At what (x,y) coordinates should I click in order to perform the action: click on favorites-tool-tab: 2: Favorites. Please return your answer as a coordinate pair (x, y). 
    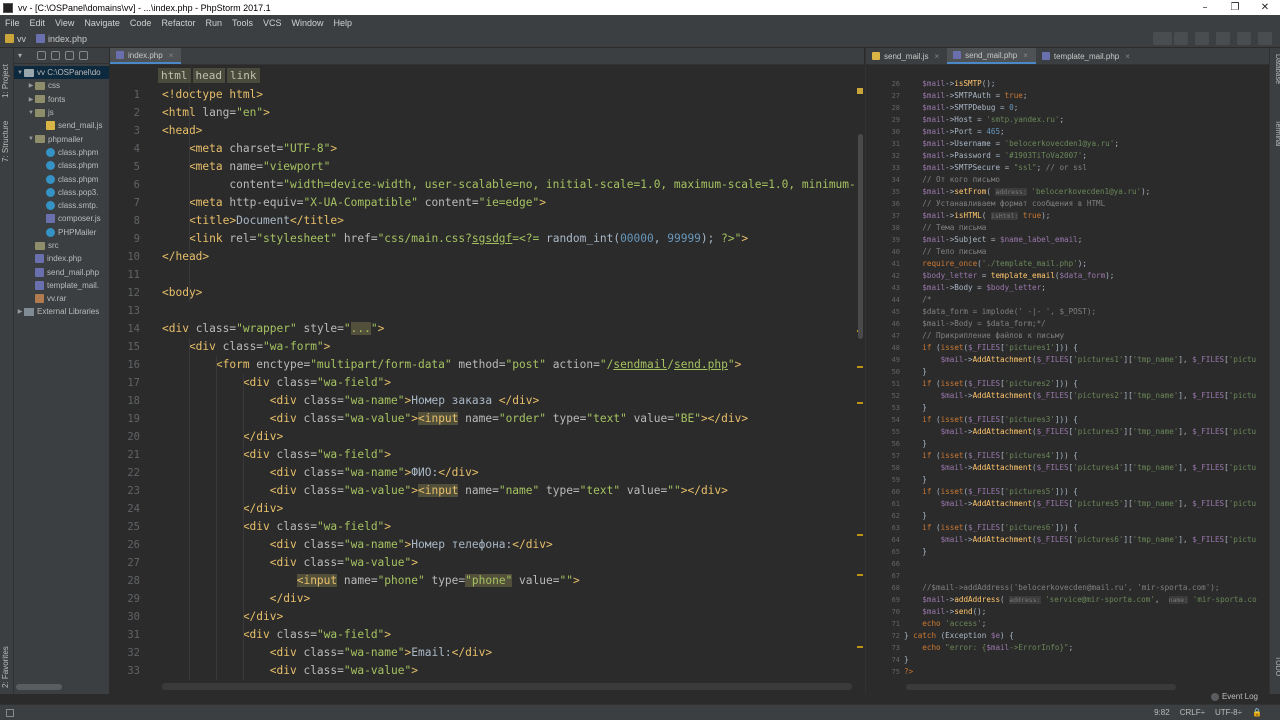
    Looking at the image, I should click on (7, 663).